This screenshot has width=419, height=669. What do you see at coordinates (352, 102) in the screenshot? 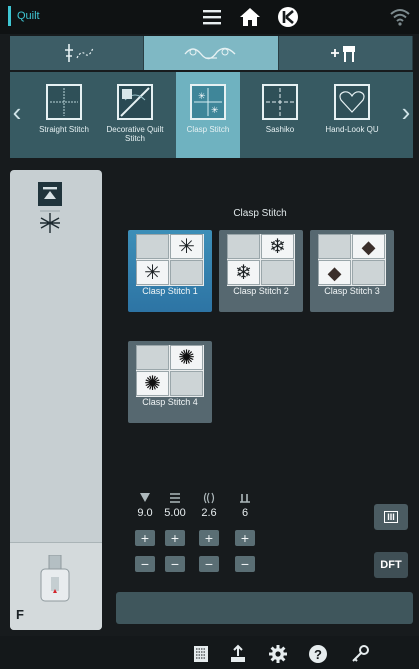
I see `heart-thumb-icon` at bounding box center [352, 102].